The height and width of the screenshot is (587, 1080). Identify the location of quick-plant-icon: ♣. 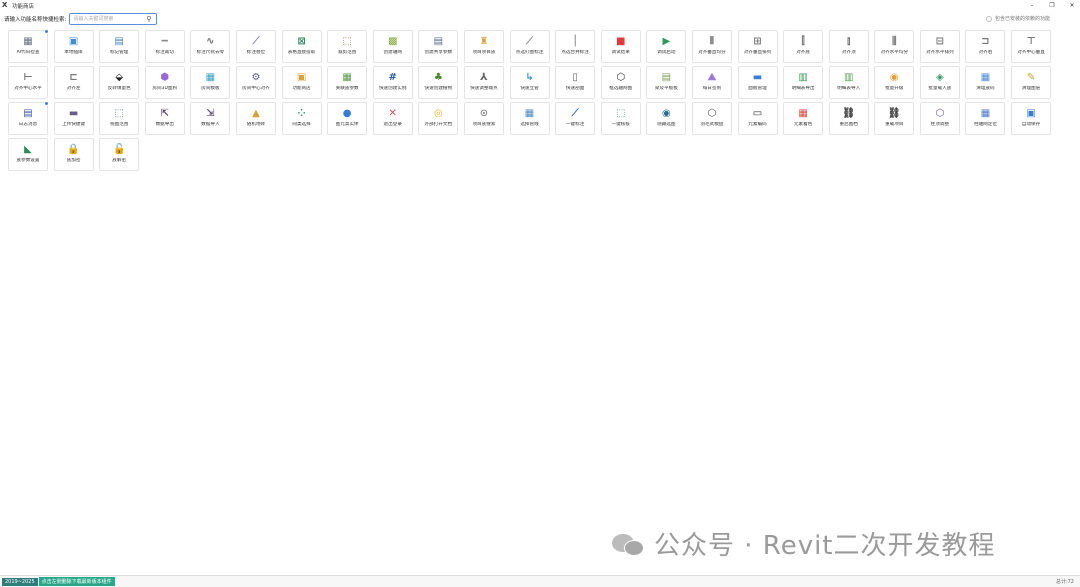
(438, 77).